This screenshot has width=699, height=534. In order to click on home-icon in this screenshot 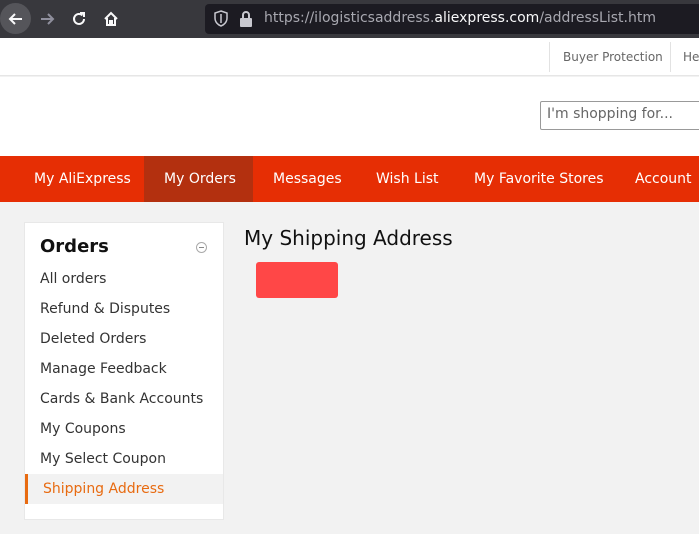, I will do `click(111, 18)`.